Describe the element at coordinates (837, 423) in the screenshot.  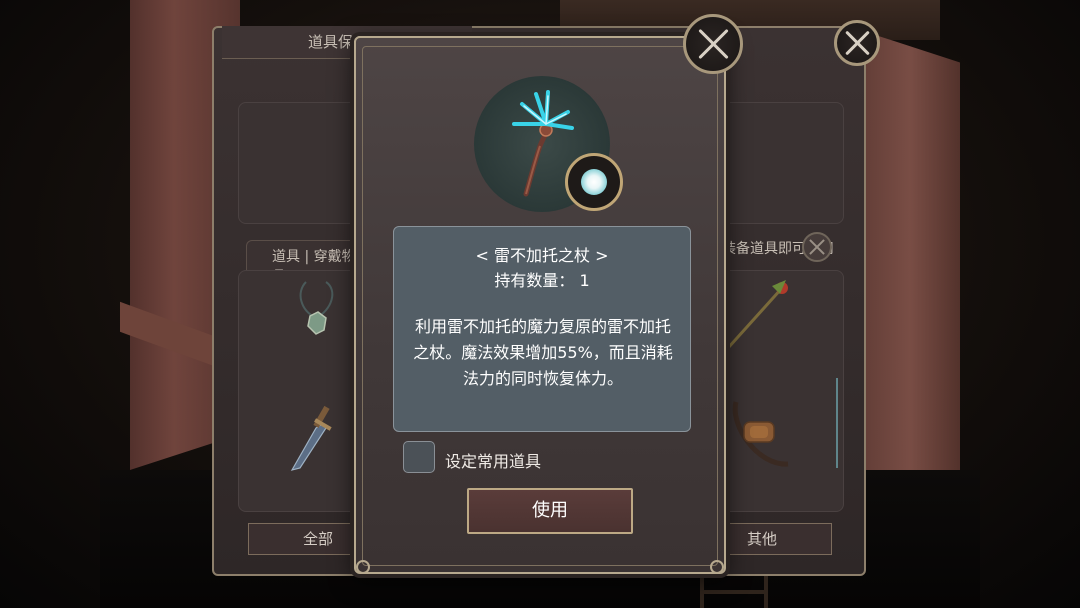
I see `scrollbar` at that location.